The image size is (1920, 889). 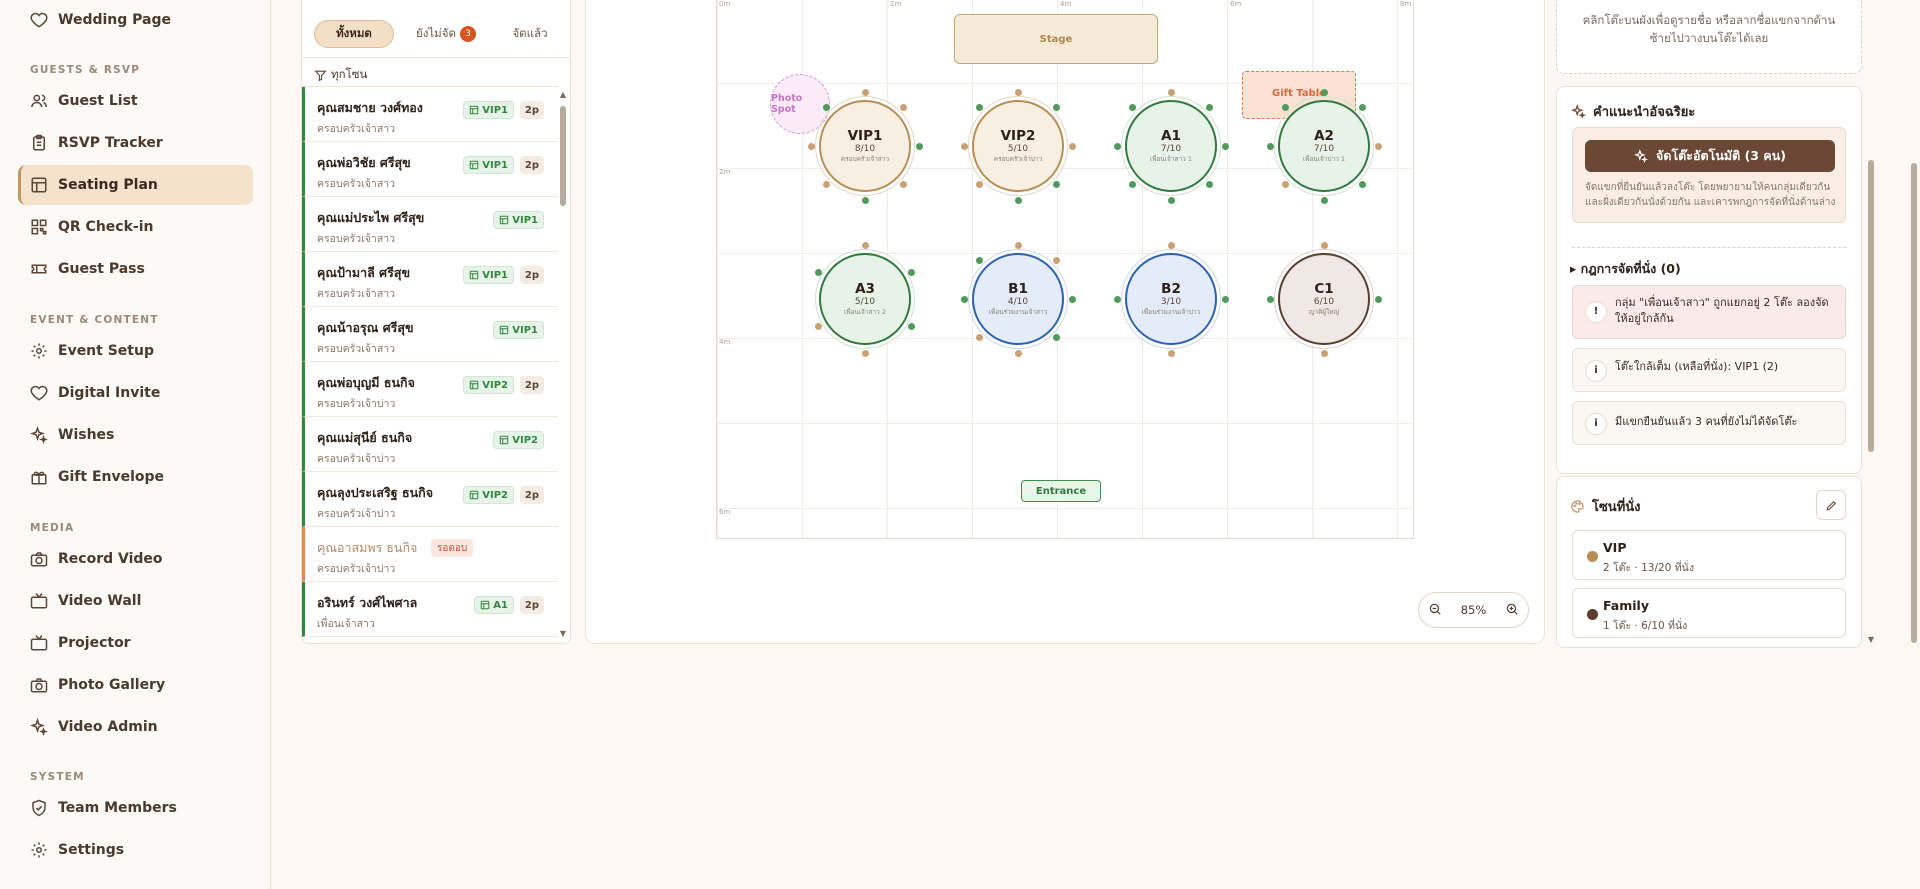 What do you see at coordinates (1512, 610) in the screenshot?
I see `zoom-in-button` at bounding box center [1512, 610].